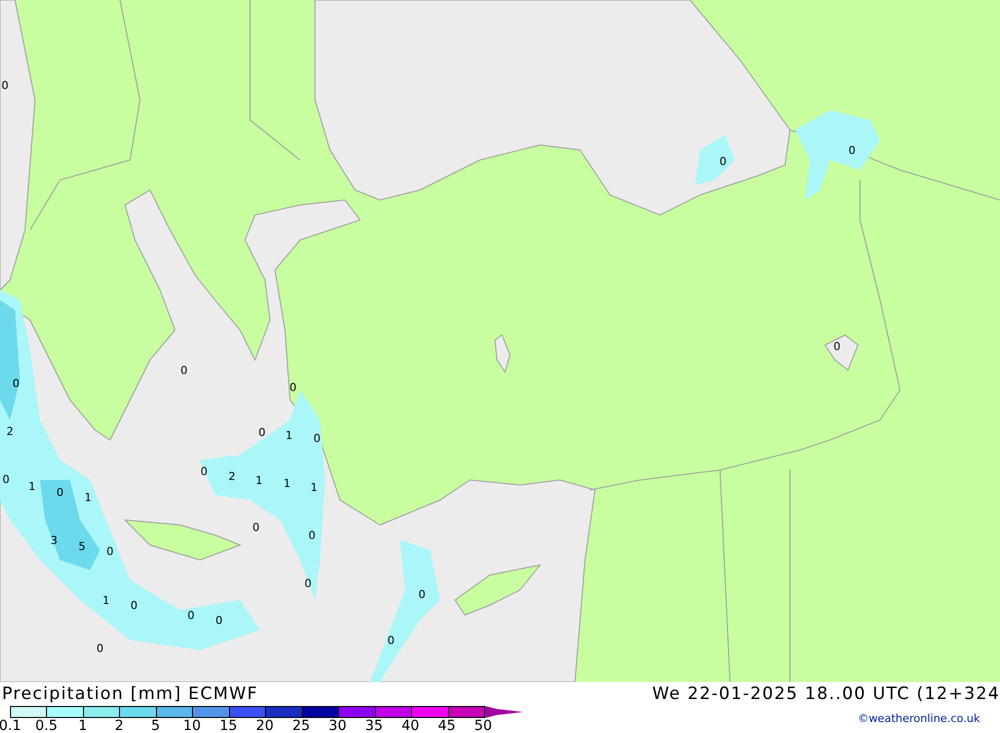  Describe the element at coordinates (119, 725) in the screenshot. I see `scale-tick-label: 2` at that location.